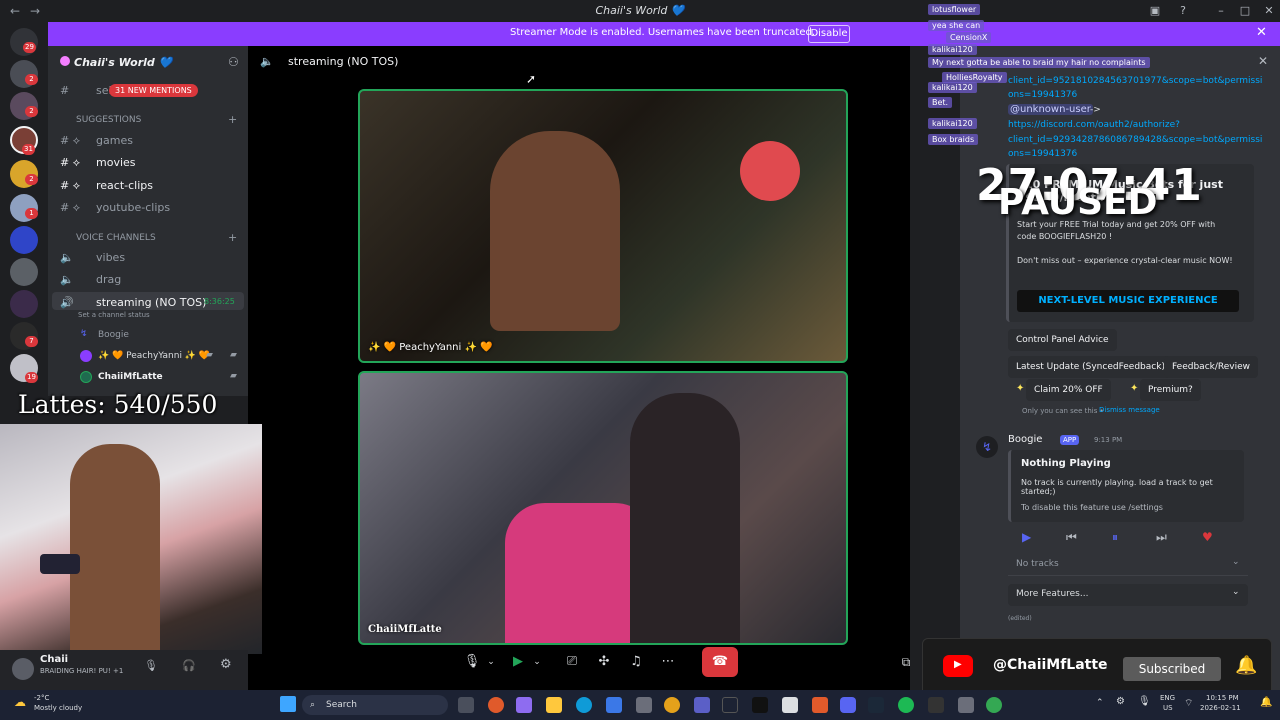 The height and width of the screenshot is (720, 1280). I want to click on brave-icon, so click(496, 705).